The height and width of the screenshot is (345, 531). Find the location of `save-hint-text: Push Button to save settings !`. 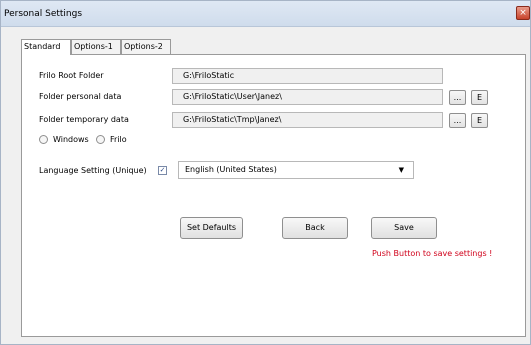

save-hint-text: Push Button to save settings ! is located at coordinates (432, 253).